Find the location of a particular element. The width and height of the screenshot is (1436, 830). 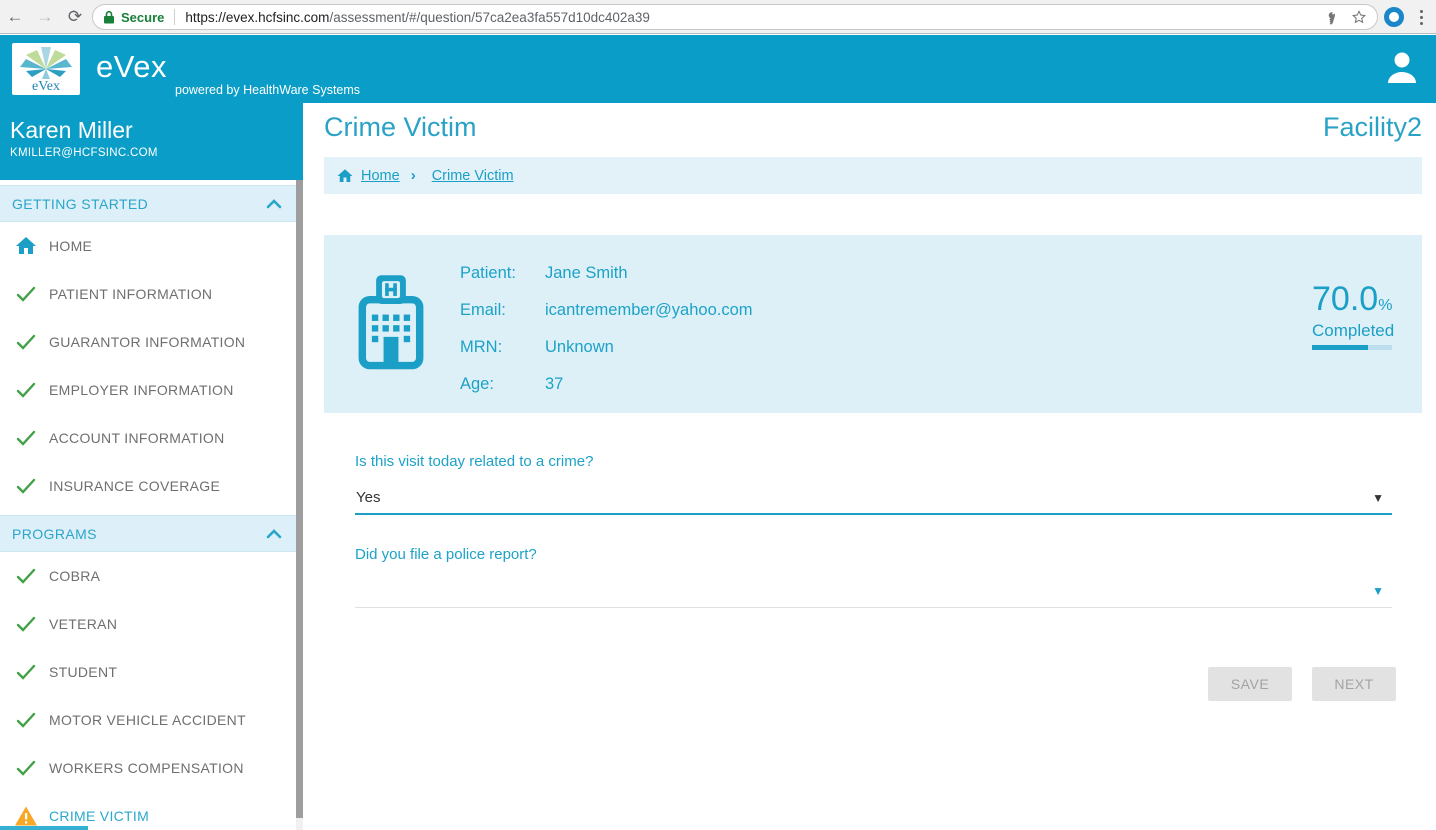

question-police-report-label: Did you file a police report? is located at coordinates (446, 554).